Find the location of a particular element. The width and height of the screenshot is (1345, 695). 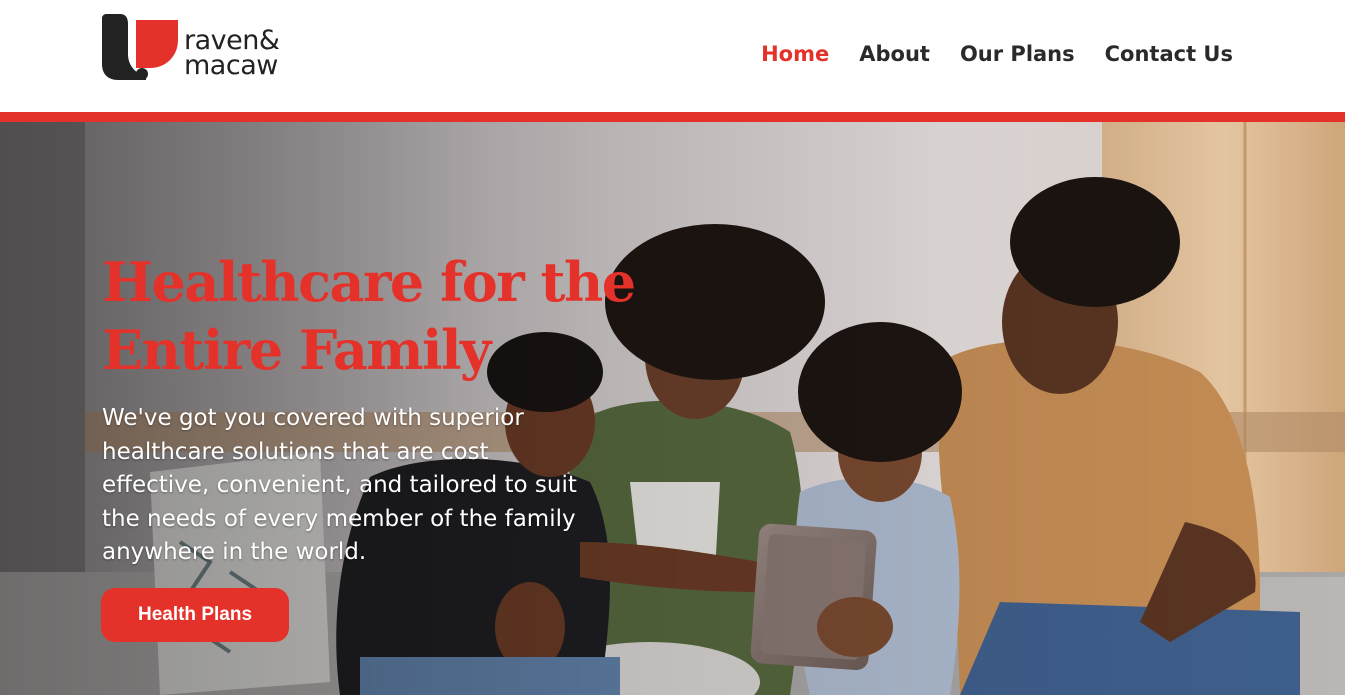

nav-home: Home is located at coordinates (795, 54).